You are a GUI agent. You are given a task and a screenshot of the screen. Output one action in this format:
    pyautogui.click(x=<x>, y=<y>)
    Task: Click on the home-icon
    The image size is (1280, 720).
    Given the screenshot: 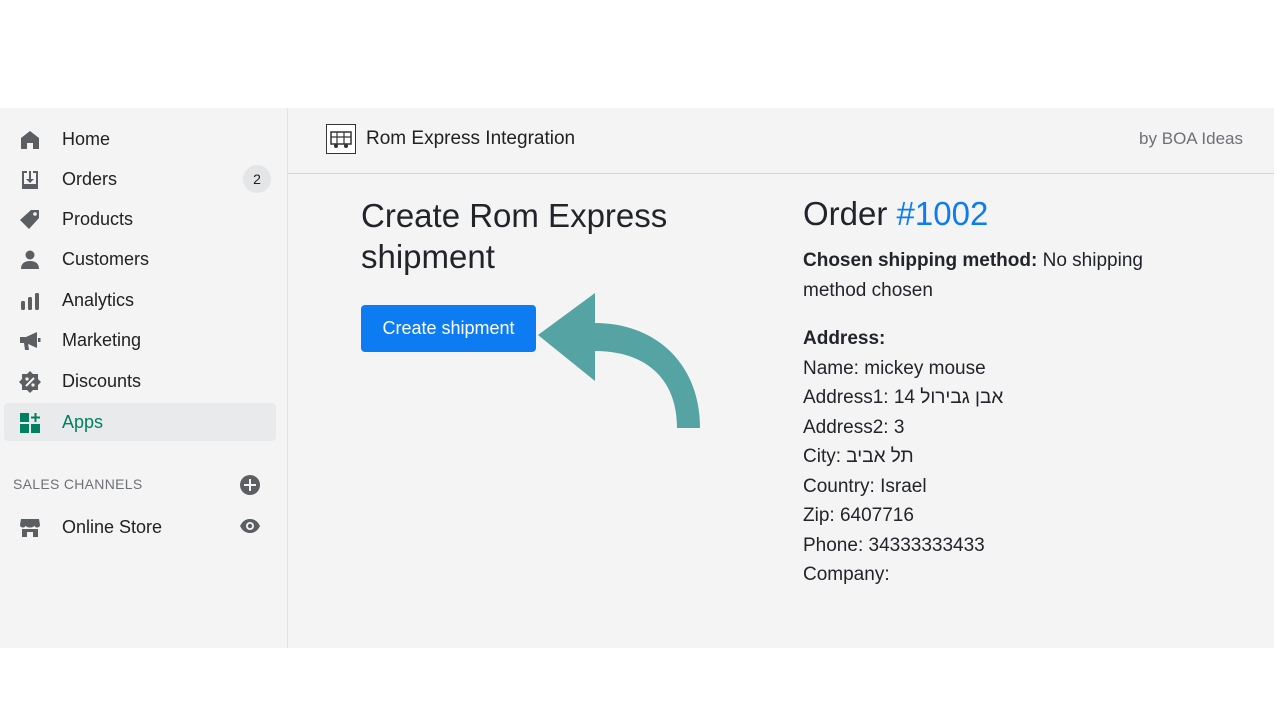 What is the action you would take?
    pyautogui.click(x=30, y=140)
    